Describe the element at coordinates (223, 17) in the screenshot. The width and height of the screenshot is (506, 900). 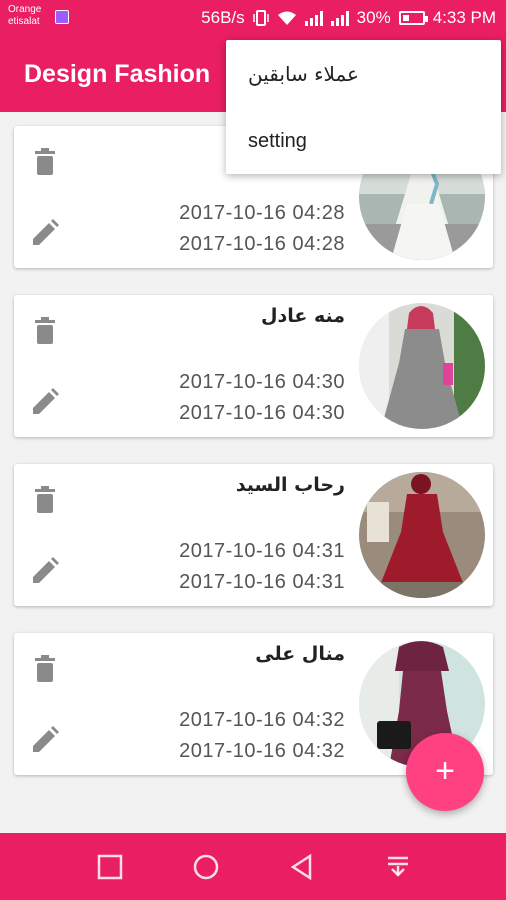
I see `network-speed: 56B/s` at that location.